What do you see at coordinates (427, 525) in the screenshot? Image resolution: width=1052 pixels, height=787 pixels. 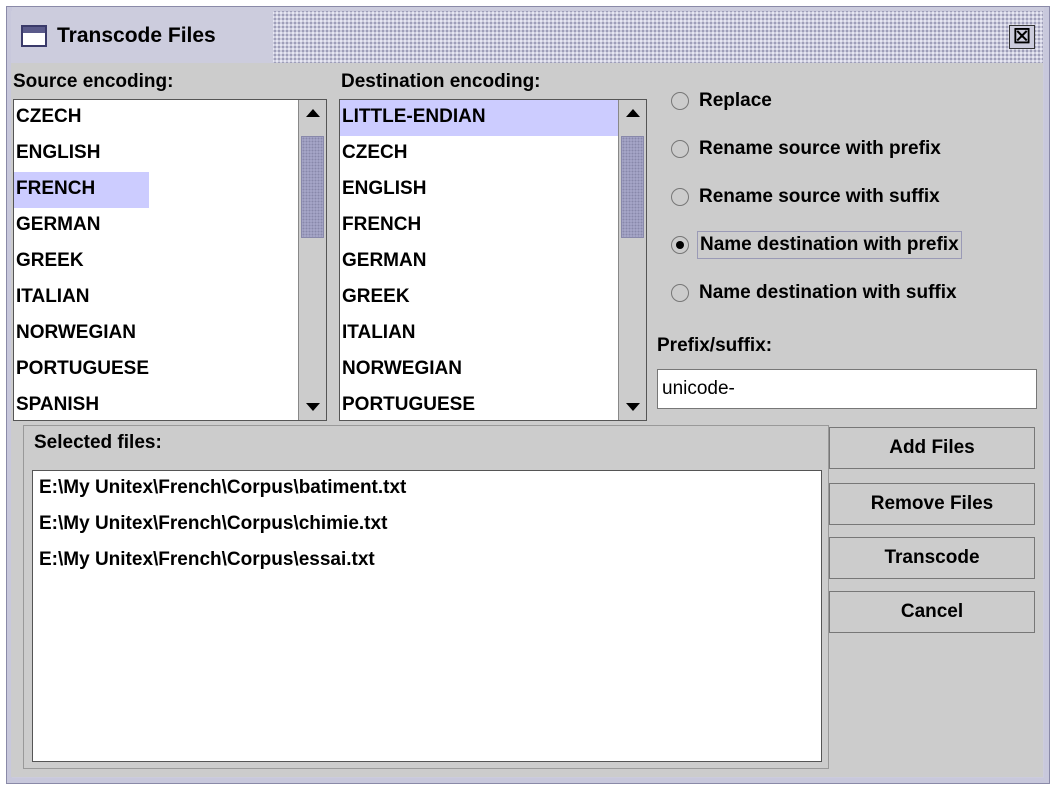 I see `file-item: E:\My Unitex\French\Corpus\chimie.txt` at bounding box center [427, 525].